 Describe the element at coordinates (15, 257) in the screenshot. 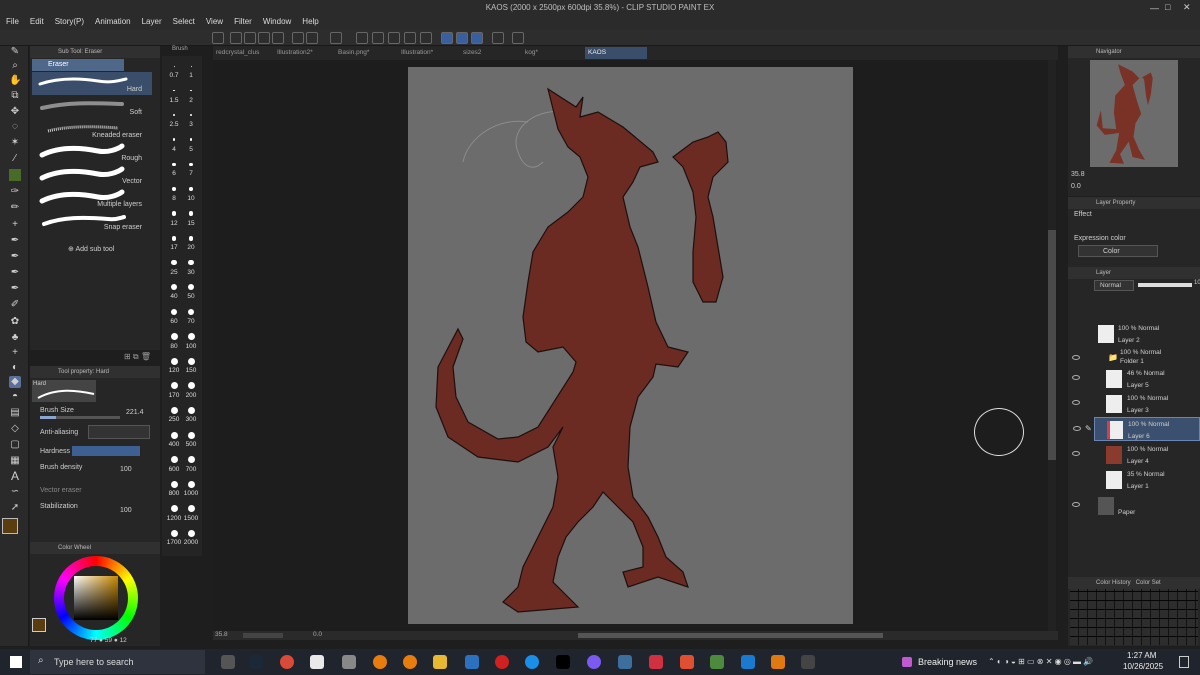

I see `airbrush-icon: ✒` at that location.